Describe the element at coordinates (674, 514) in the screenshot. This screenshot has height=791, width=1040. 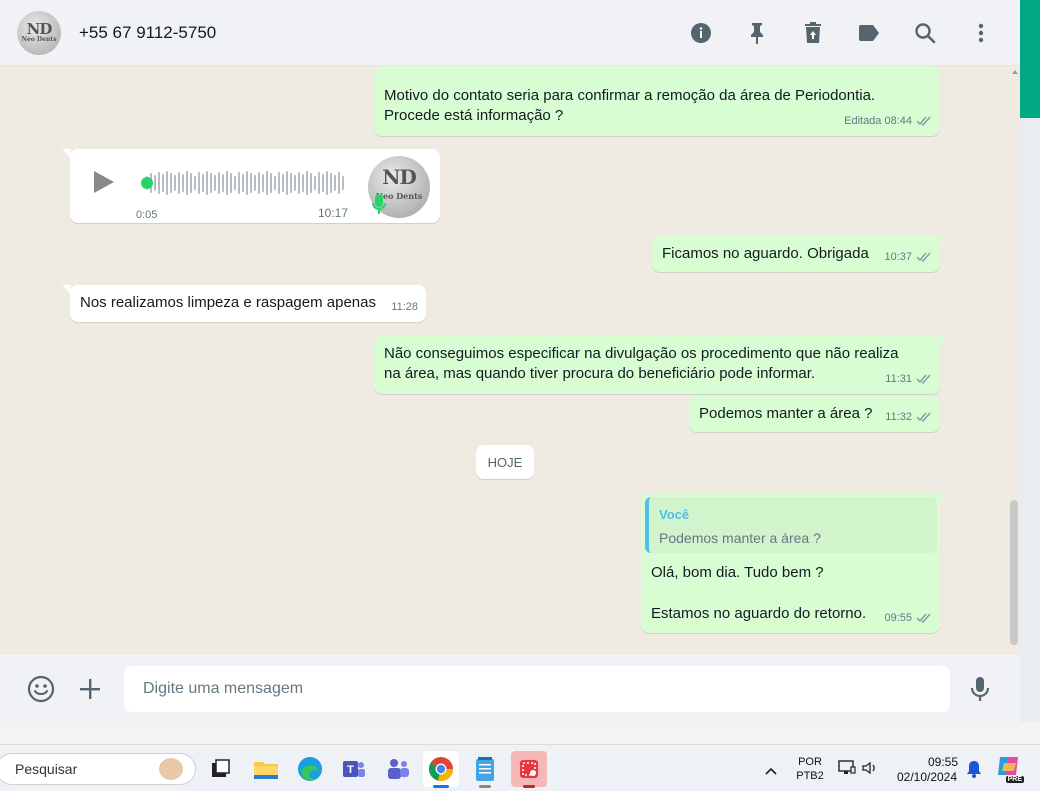
I see `quoted-author: Você` at that location.